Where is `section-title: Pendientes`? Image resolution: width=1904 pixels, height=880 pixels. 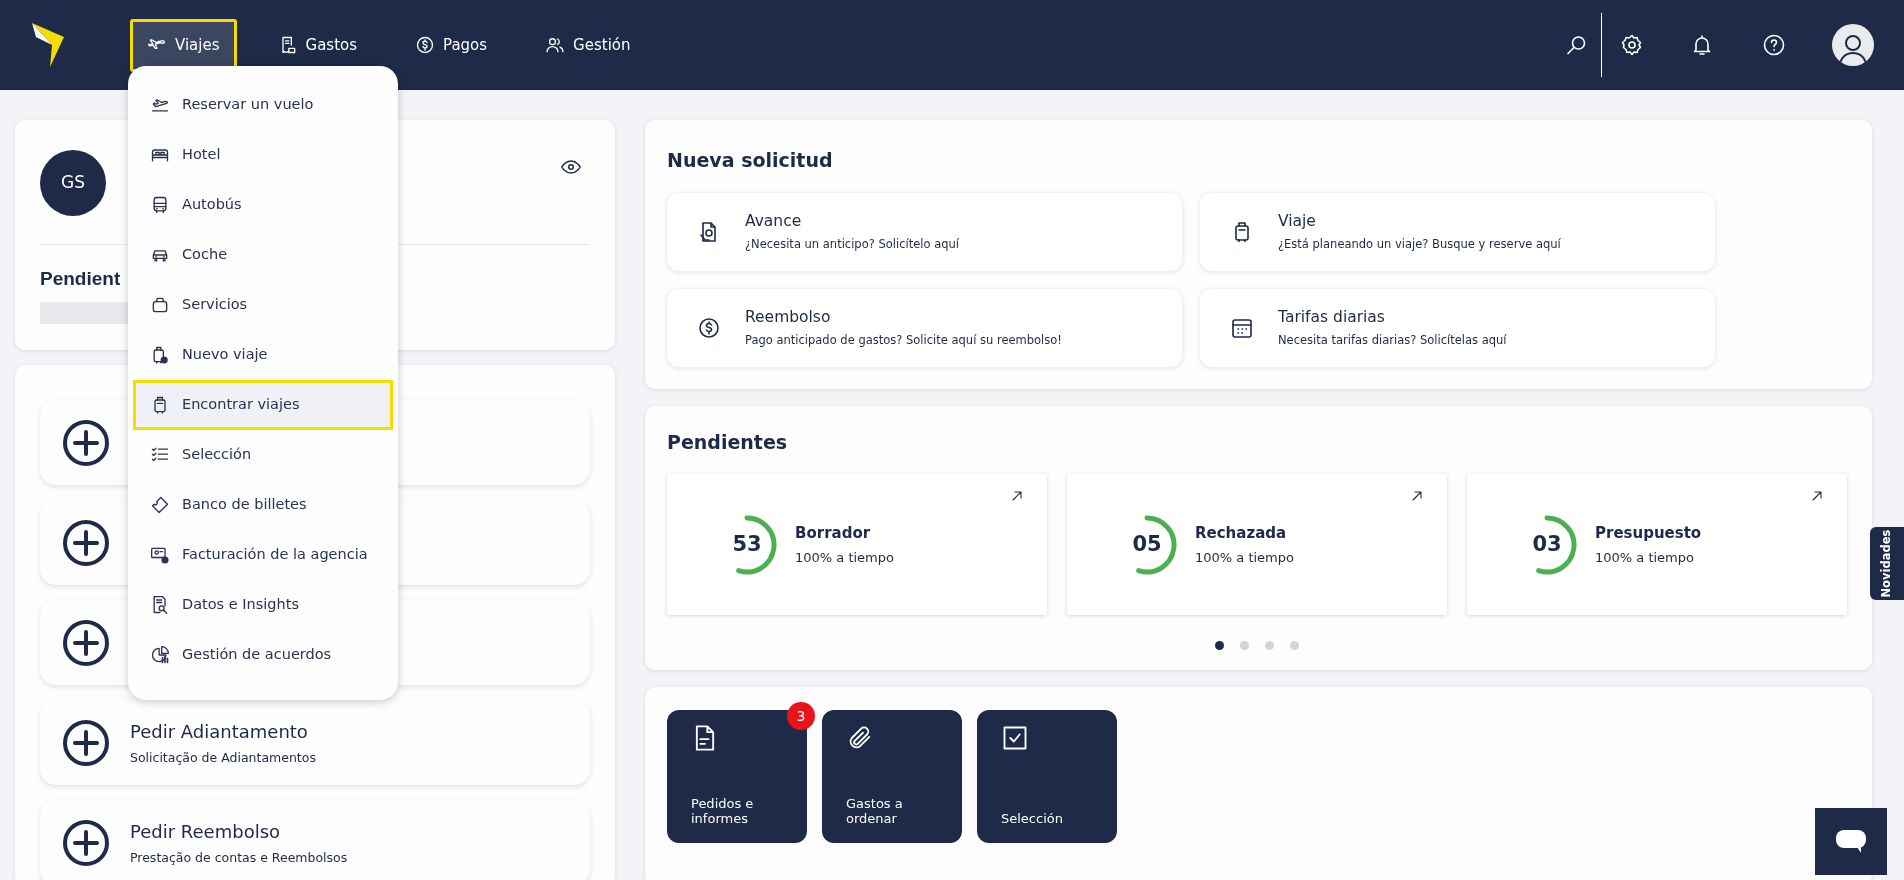 section-title: Pendientes is located at coordinates (728, 442).